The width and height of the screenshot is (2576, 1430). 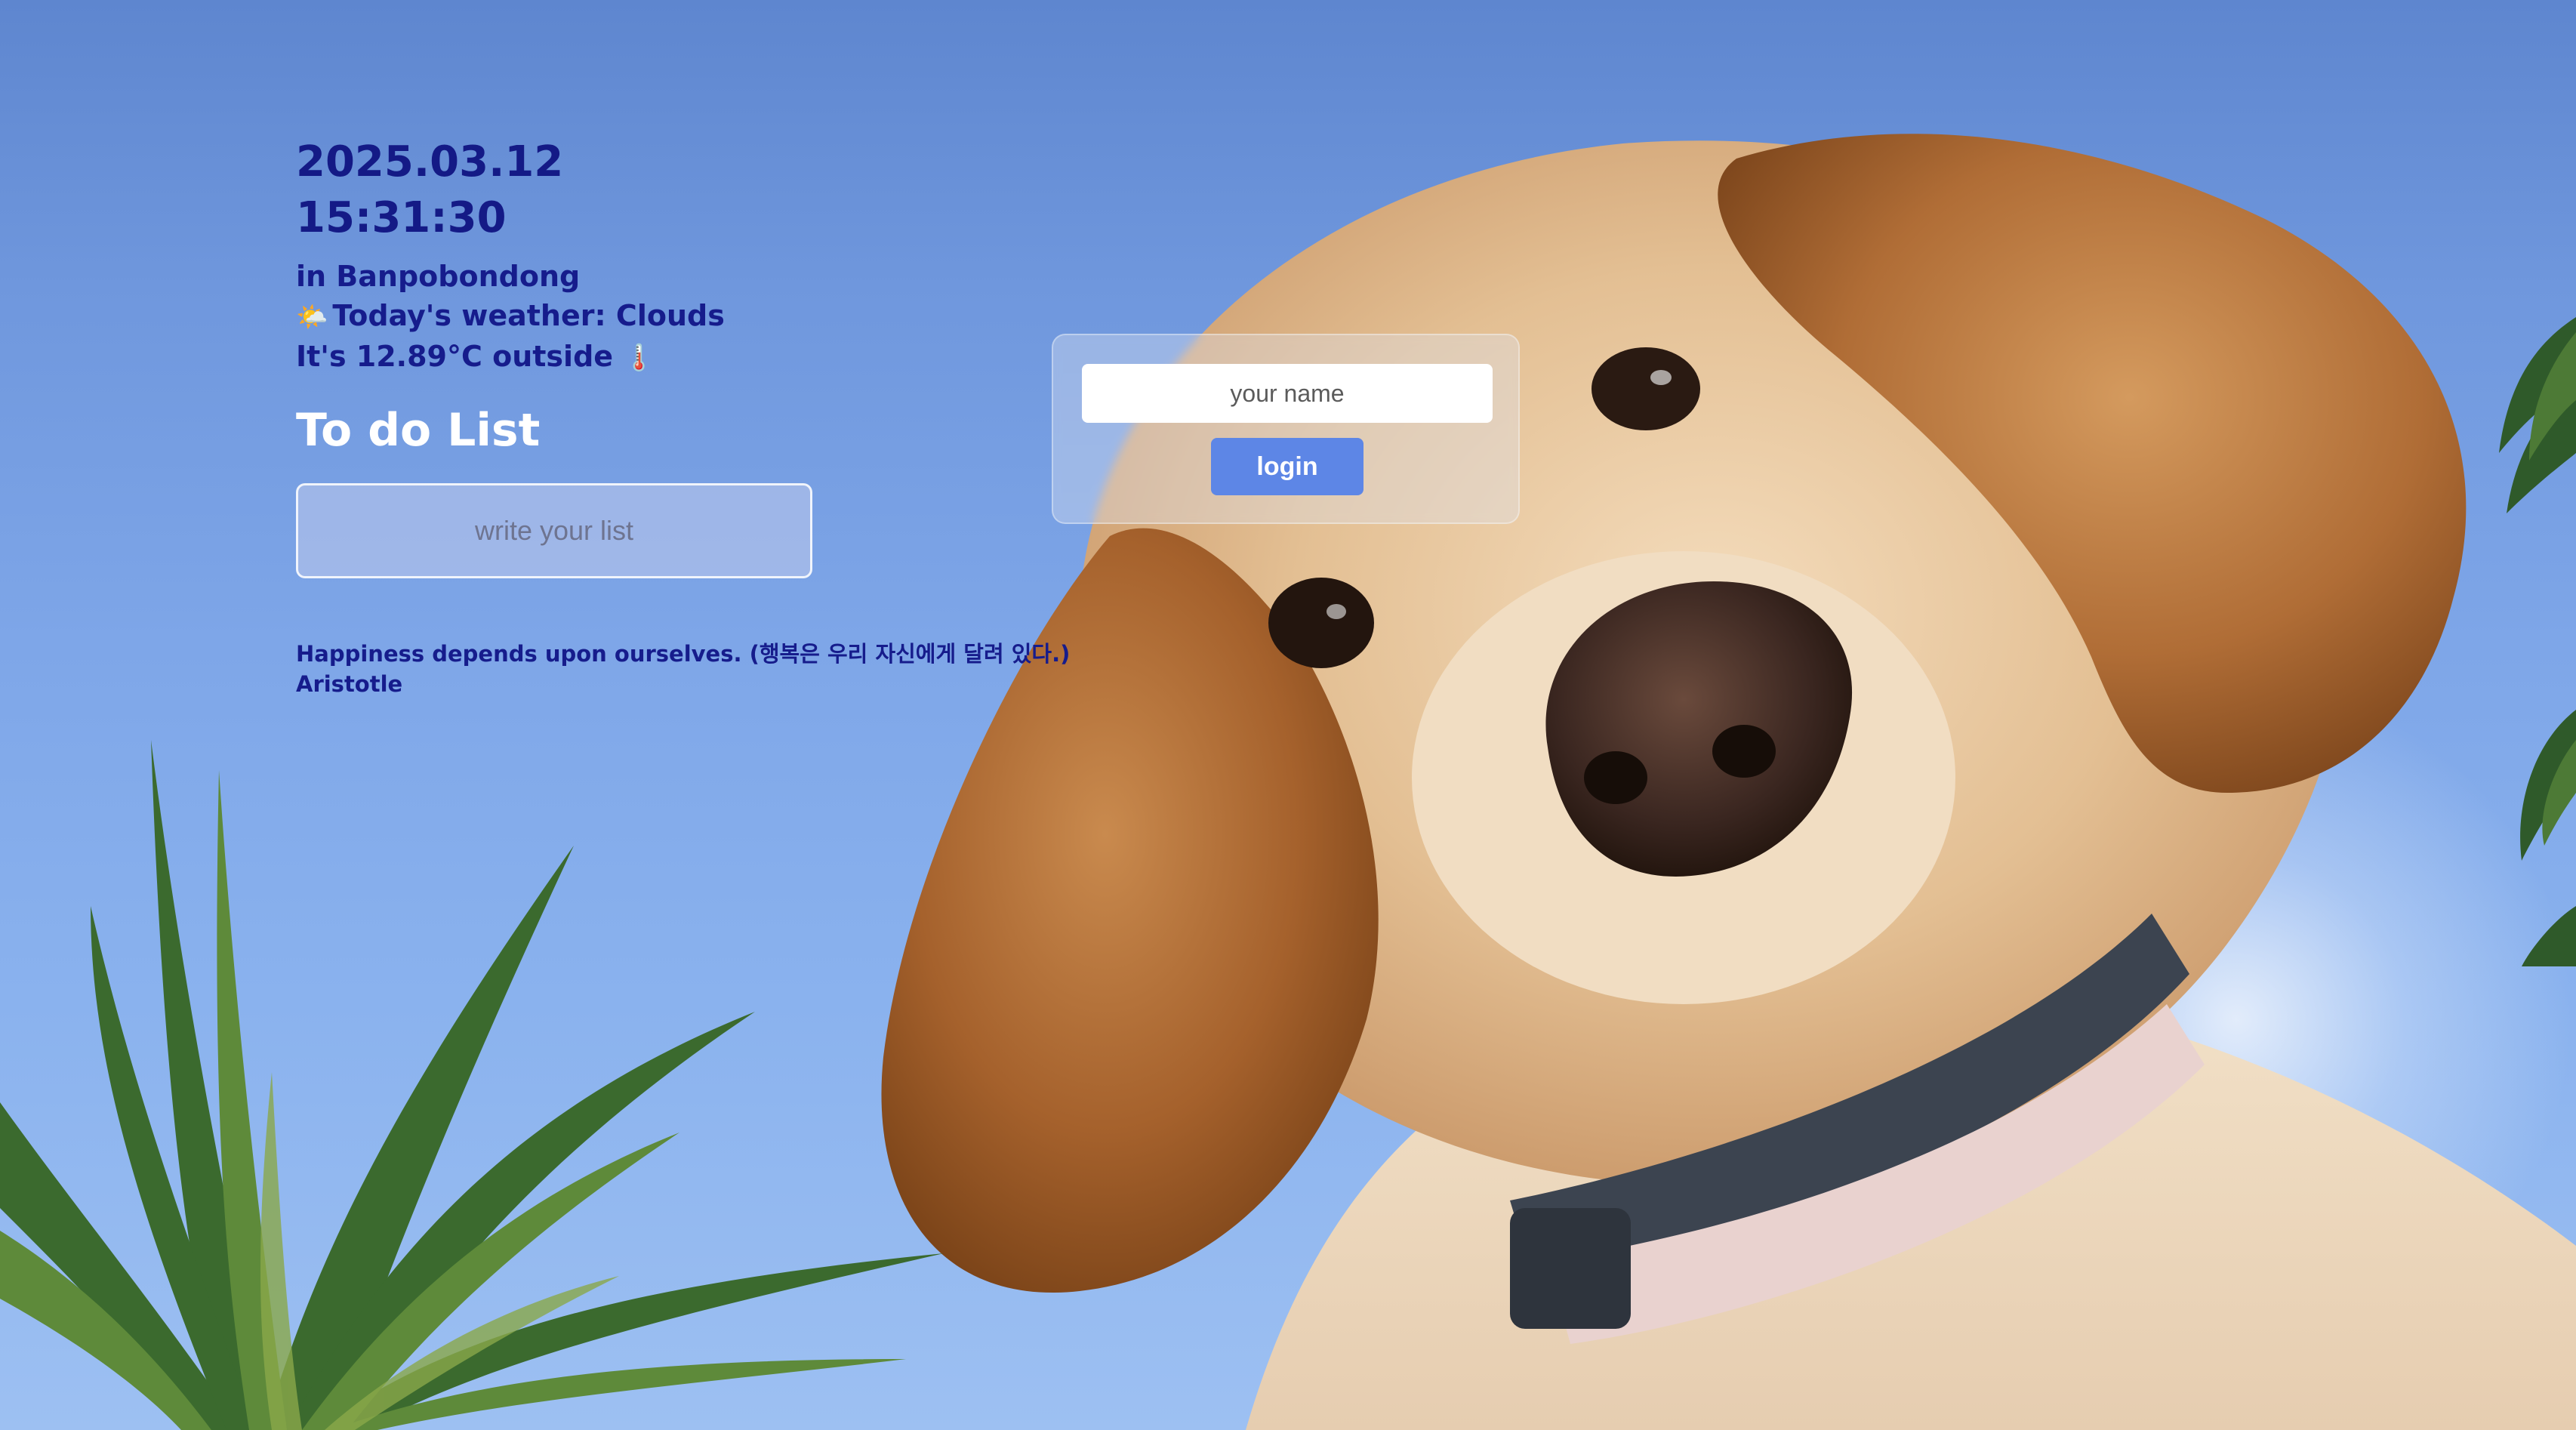 What do you see at coordinates (639, 358) in the screenshot?
I see `thermometer-icon: 🌡️` at bounding box center [639, 358].